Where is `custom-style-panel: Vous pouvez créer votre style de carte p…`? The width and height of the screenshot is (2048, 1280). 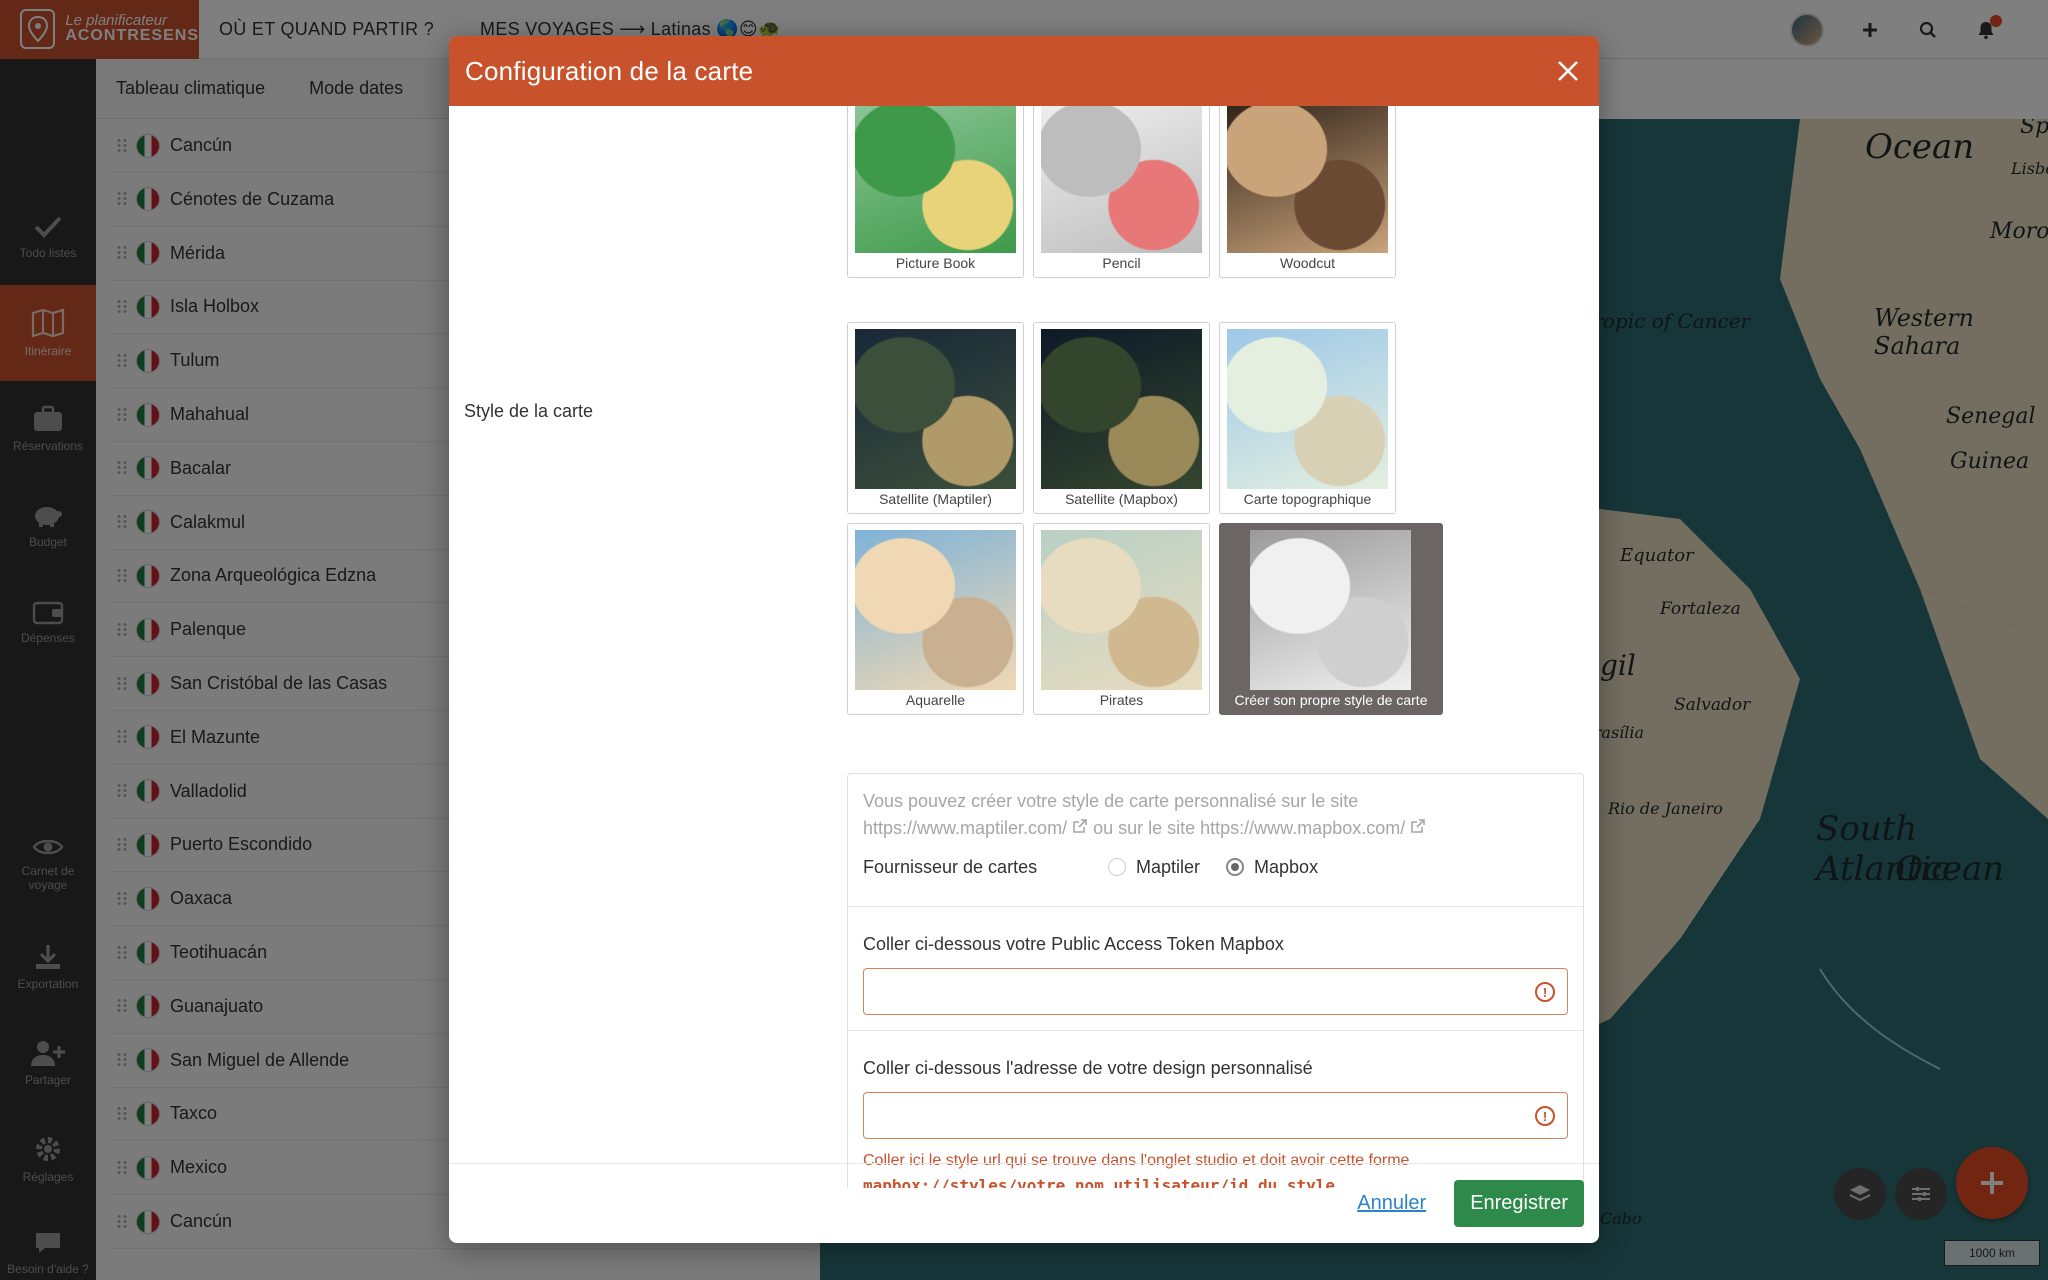
custom-style-panel: Vous pouvez créer votre style de carte p… is located at coordinates (1215, 980).